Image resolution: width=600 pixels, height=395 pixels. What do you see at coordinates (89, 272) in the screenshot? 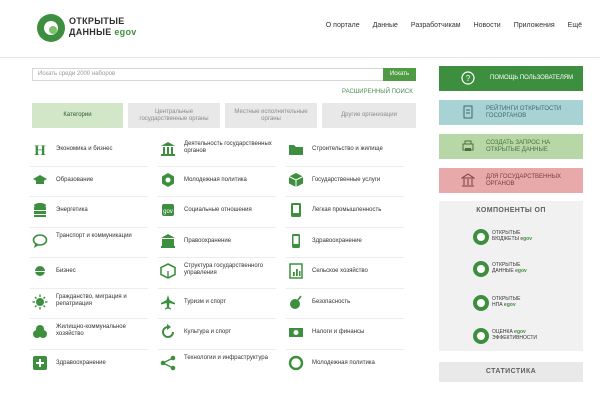
I see `category-item: Бизнес` at bounding box center [89, 272].